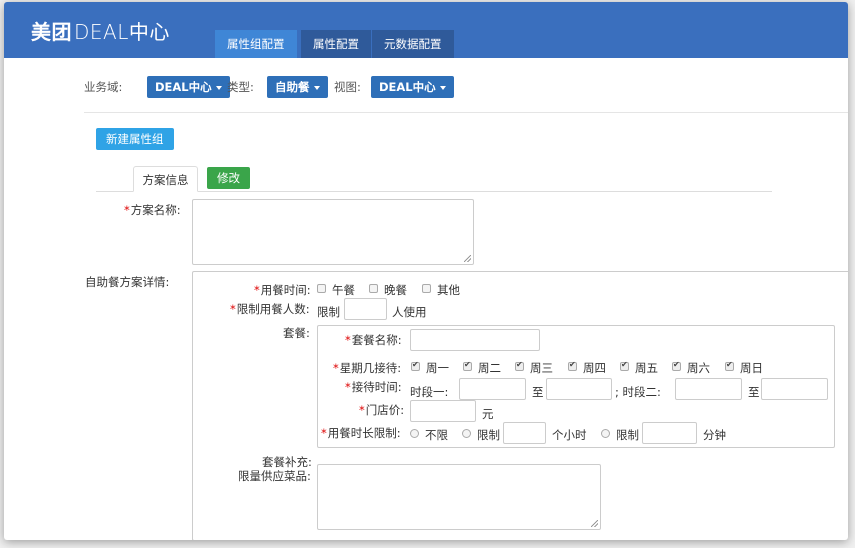  Describe the element at coordinates (624, 365) in the screenshot. I see `weekday-checkbox-fri` at that location.